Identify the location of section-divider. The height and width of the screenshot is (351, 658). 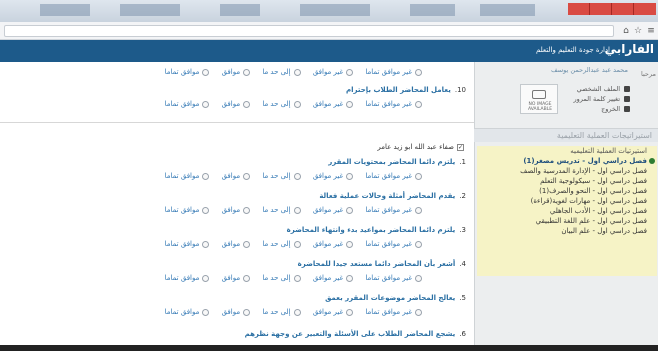
(237, 122).